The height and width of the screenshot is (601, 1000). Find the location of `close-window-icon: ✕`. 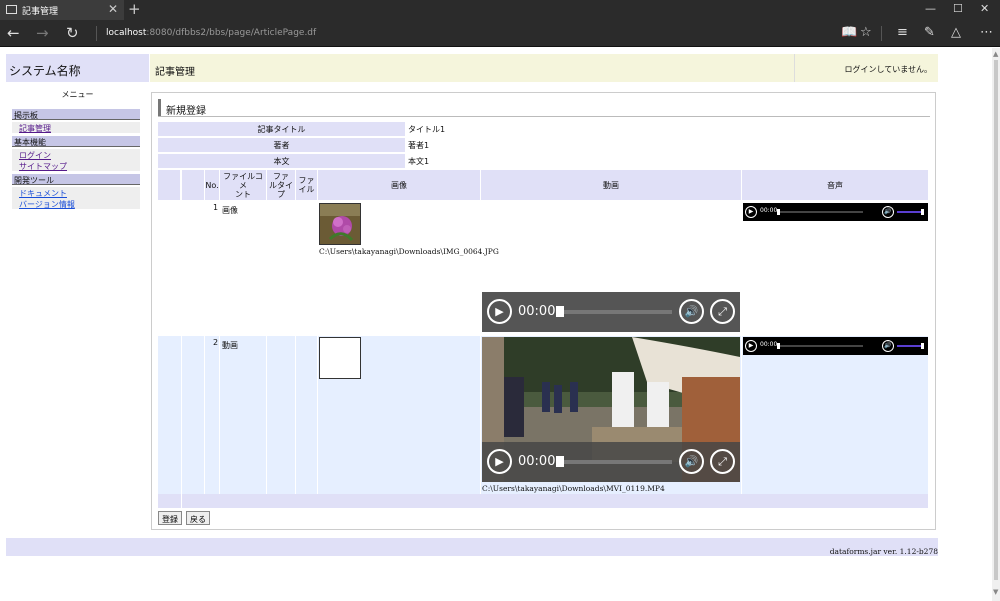

close-window-icon: ✕ is located at coordinates (984, 8).